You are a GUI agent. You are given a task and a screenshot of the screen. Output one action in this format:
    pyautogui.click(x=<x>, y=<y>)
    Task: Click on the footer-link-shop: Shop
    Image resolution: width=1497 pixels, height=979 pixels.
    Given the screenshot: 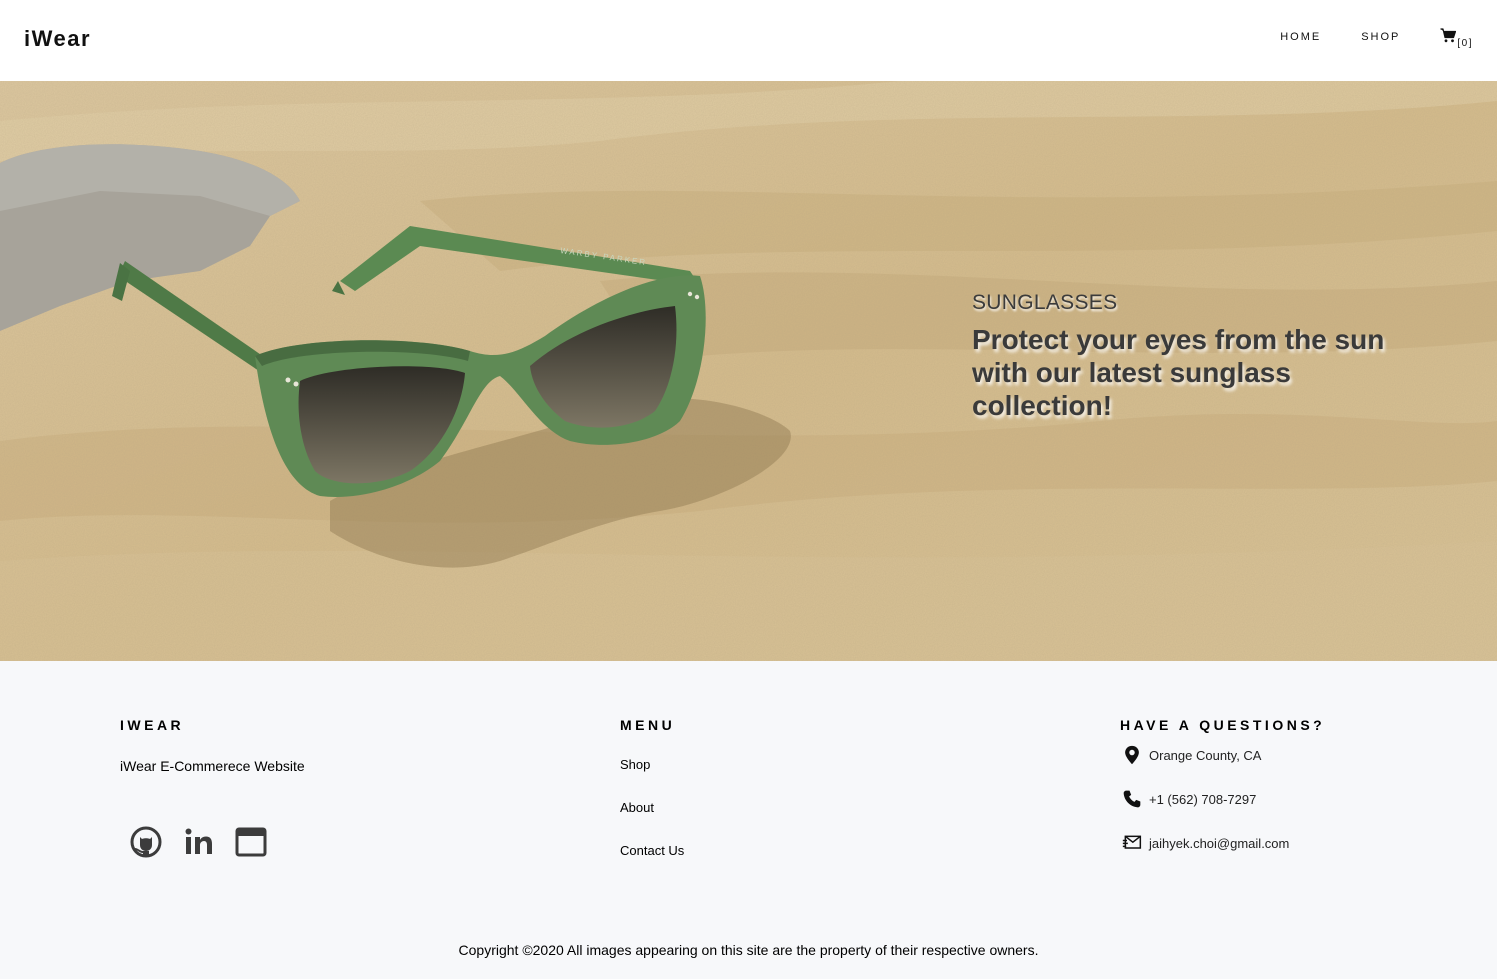 What is the action you would take?
    pyautogui.click(x=770, y=778)
    